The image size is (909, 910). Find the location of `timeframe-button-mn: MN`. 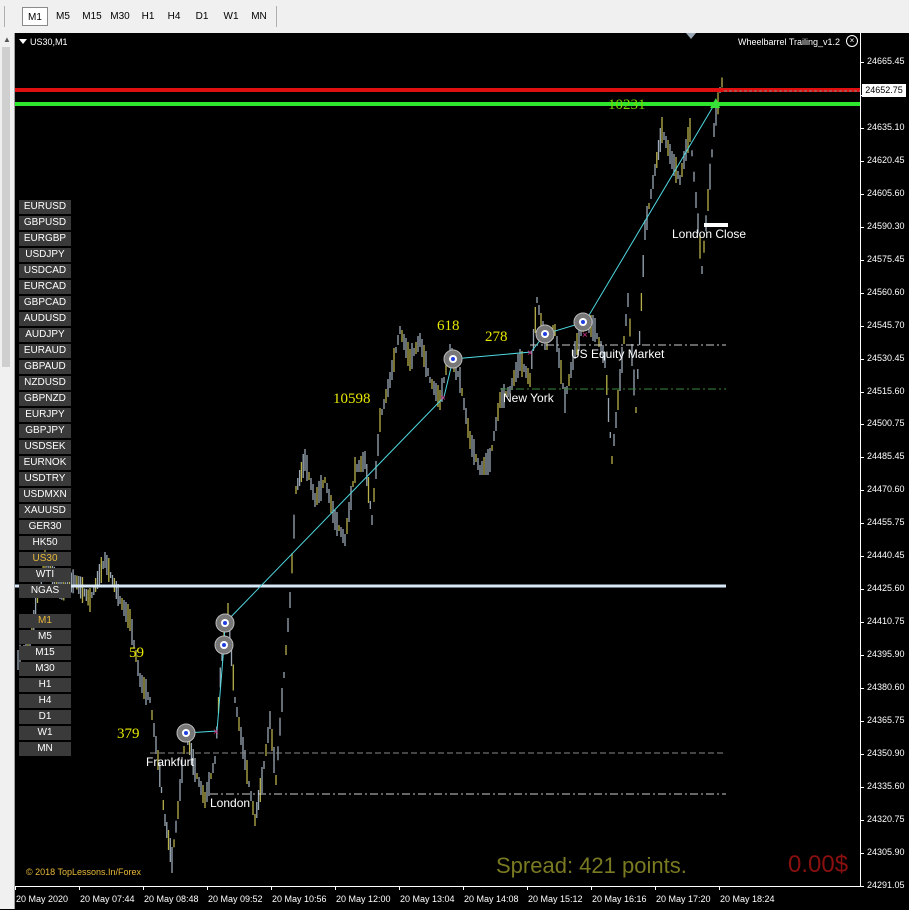

timeframe-button-mn: MN is located at coordinates (45, 749).